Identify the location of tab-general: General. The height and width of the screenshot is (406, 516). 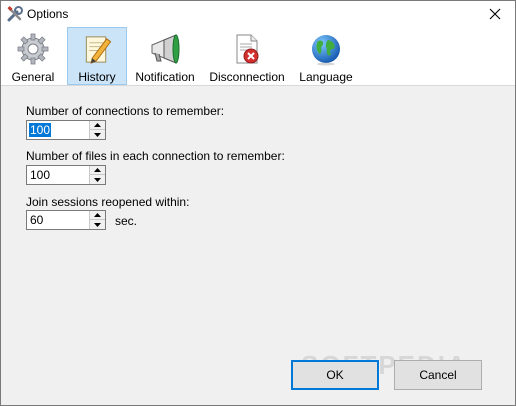
(33, 56).